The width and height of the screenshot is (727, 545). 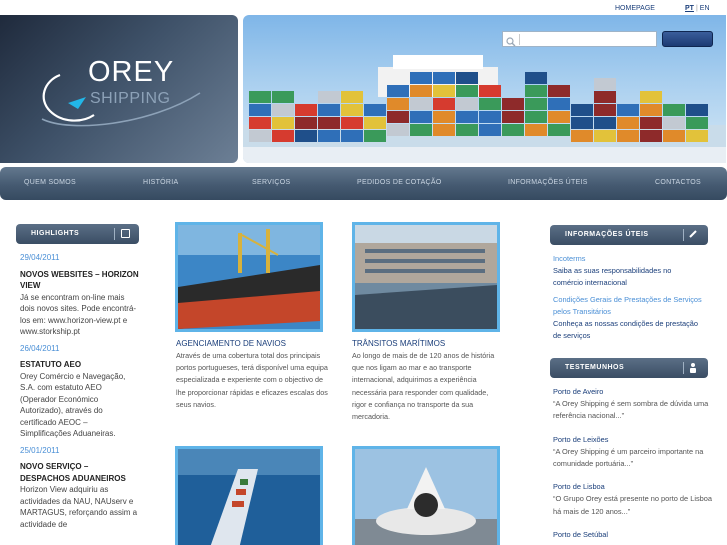 What do you see at coordinates (271, 182) in the screenshot?
I see `nav-servicos: SERVIÇOS` at bounding box center [271, 182].